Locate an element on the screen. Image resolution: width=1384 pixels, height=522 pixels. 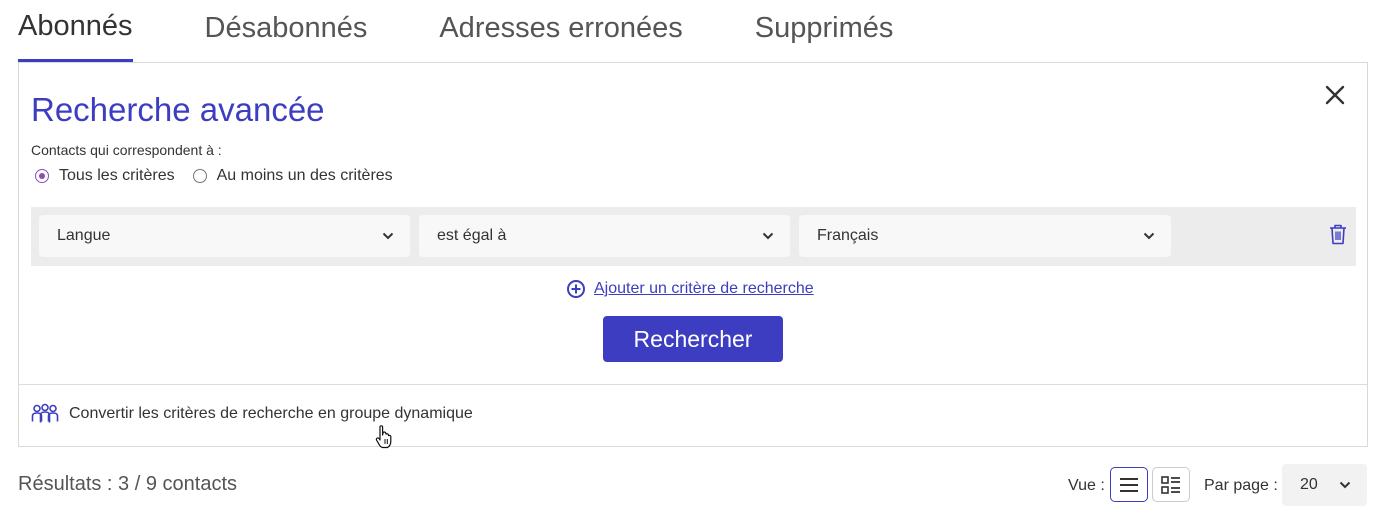
grid-view-button is located at coordinates (1171, 484).